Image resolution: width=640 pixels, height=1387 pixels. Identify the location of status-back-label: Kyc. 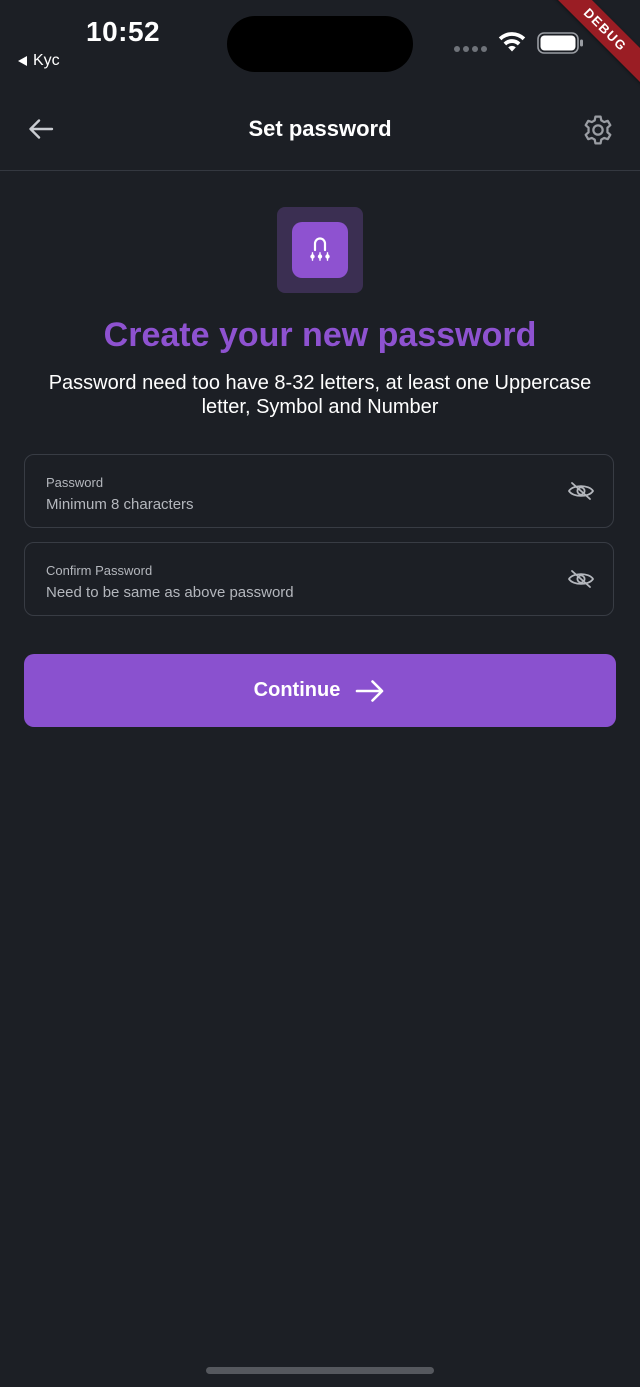
(46, 60).